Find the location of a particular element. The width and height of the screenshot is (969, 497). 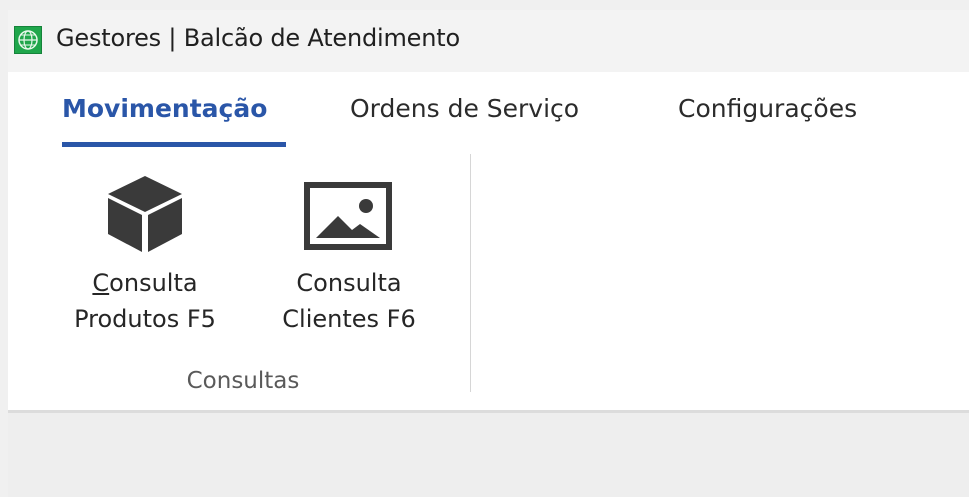

tab-movimentacao: Movimentação is located at coordinates (164, 108).